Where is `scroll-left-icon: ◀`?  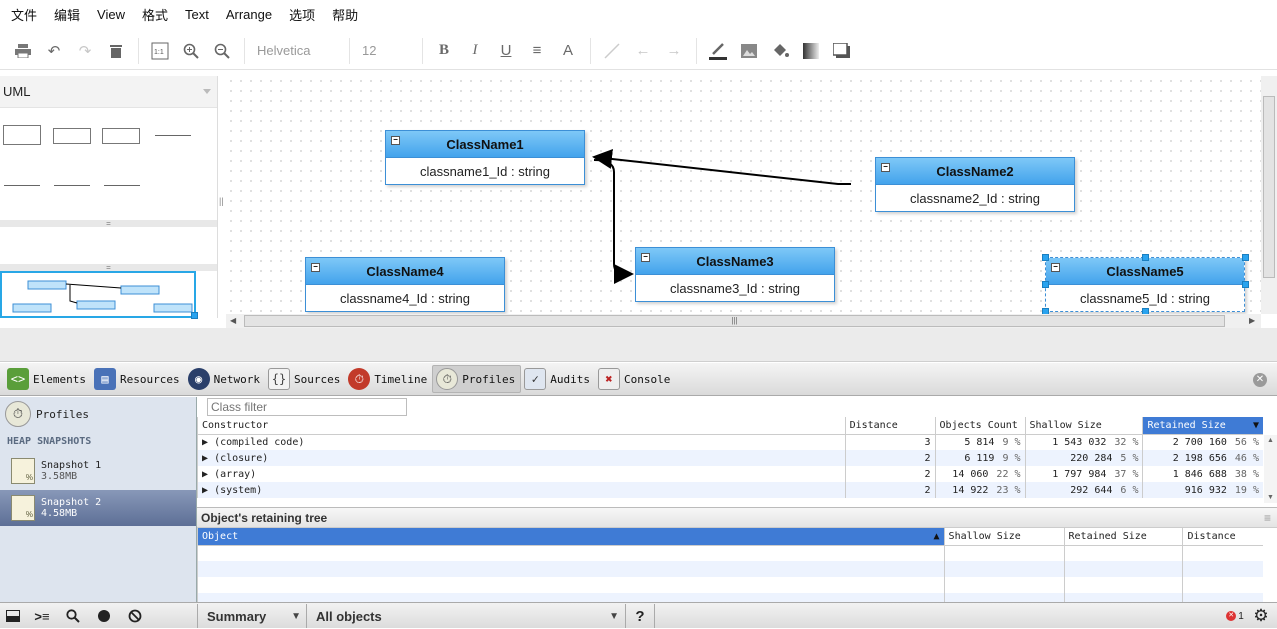
scroll-left-icon: ◀ is located at coordinates (233, 320).